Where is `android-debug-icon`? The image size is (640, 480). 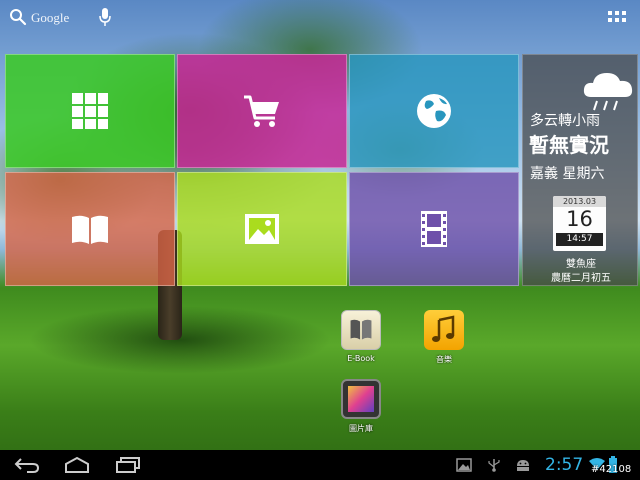
android-debug-icon is located at coordinates (523, 465).